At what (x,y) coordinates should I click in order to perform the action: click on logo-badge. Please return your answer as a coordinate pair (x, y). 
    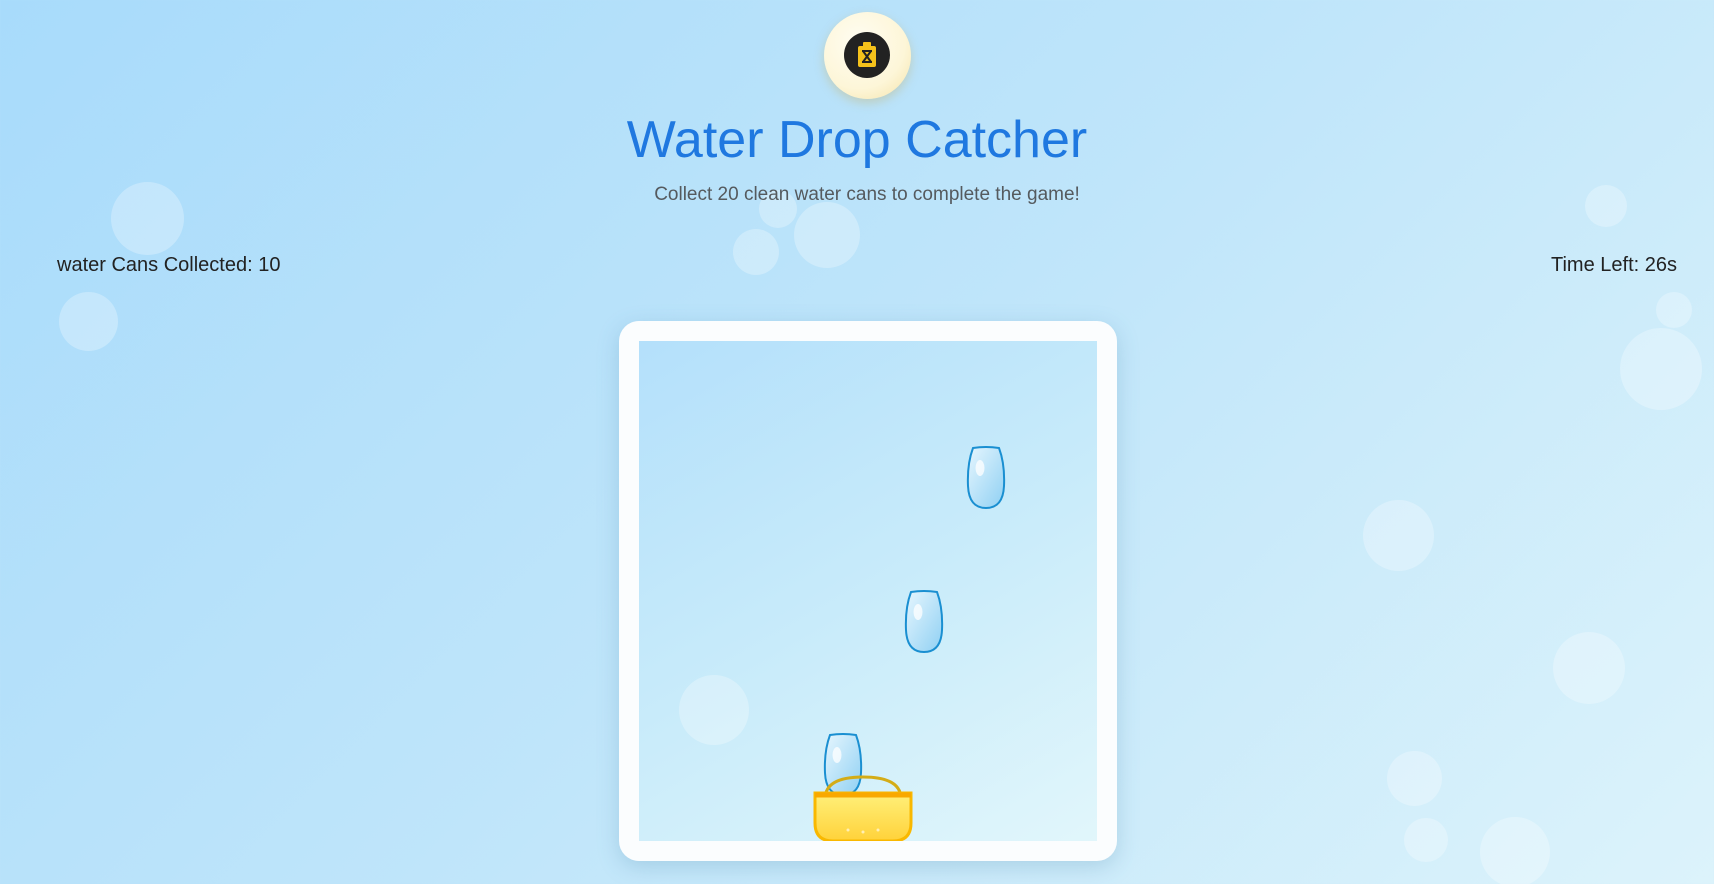
    Looking at the image, I should click on (867, 55).